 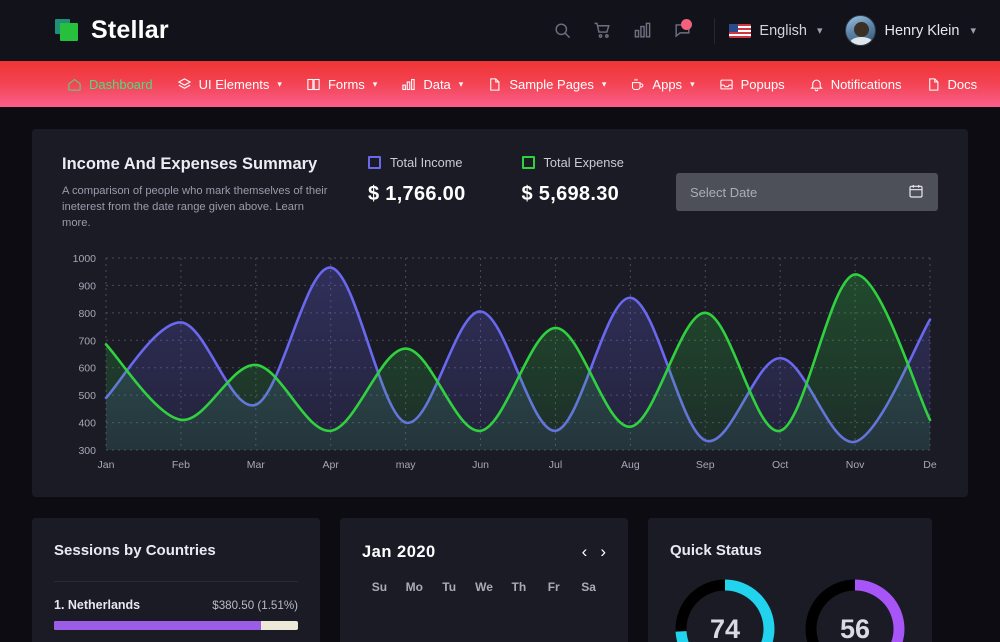 What do you see at coordinates (962, 84) in the screenshot?
I see `nav-label: Docs` at bounding box center [962, 84].